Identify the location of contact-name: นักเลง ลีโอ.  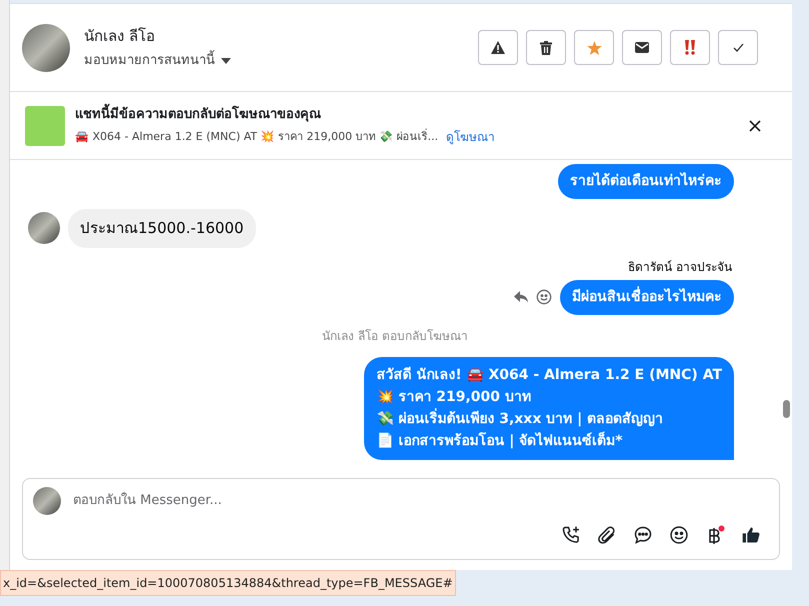
(120, 36).